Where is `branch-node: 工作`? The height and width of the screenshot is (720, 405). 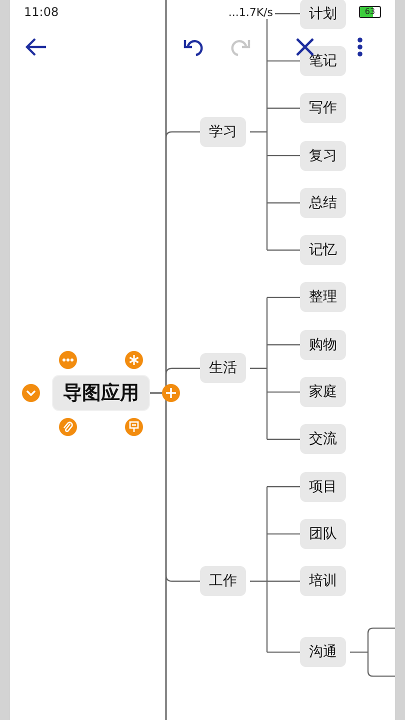
branch-node: 工作 is located at coordinates (223, 581).